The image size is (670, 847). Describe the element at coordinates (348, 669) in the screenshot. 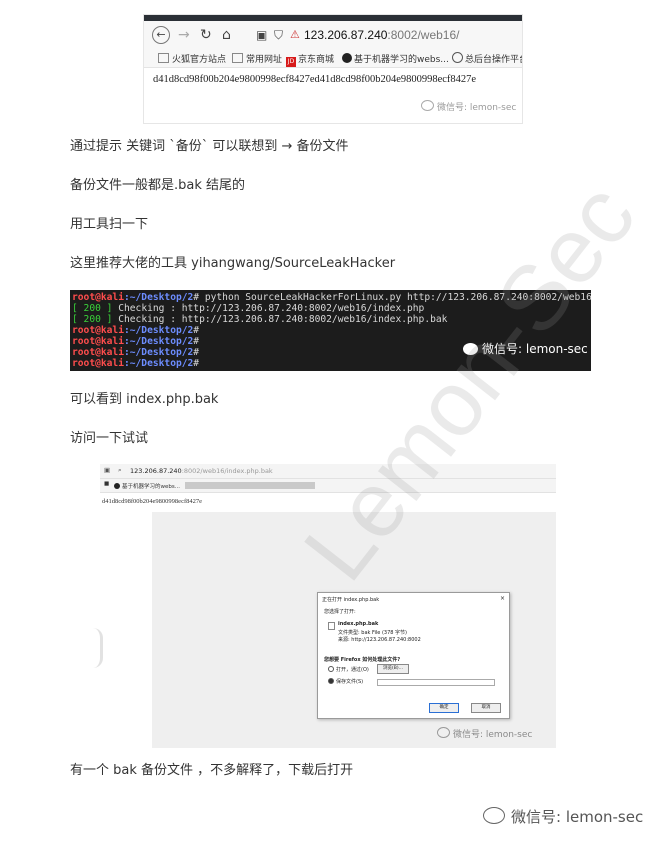

I see `open-with-radio: 打开，通过(O)` at that location.